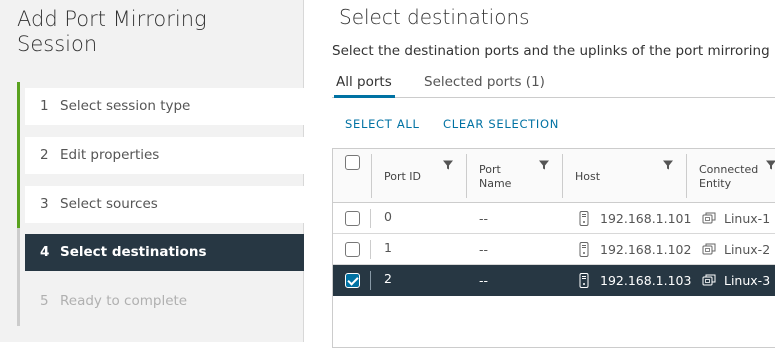  Describe the element at coordinates (352, 162) in the screenshot. I see `select-all-checkbox` at that location.